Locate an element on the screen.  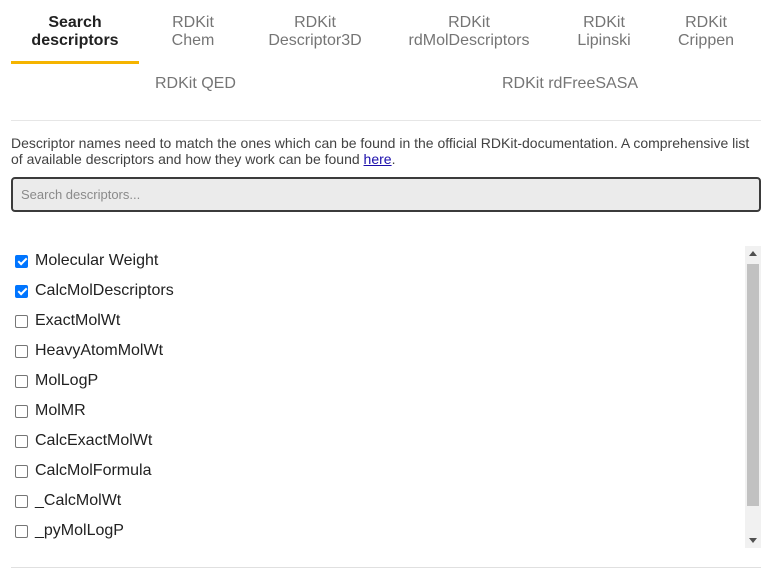
tab-rdkit-rdfreesasa: RDKit rdFreeSASA is located at coordinates (570, 84).